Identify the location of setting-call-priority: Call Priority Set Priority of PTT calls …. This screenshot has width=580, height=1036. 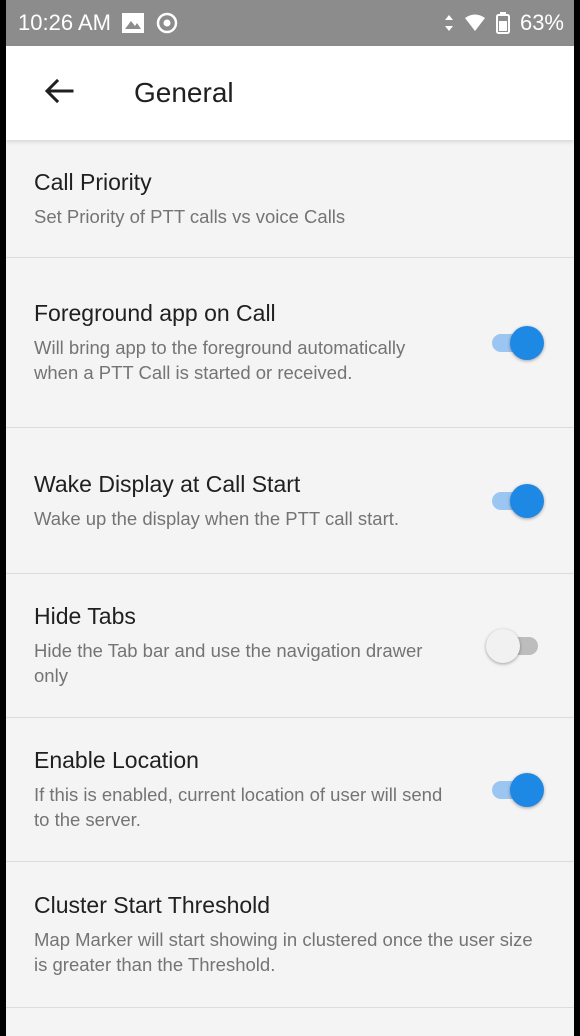
(290, 199).